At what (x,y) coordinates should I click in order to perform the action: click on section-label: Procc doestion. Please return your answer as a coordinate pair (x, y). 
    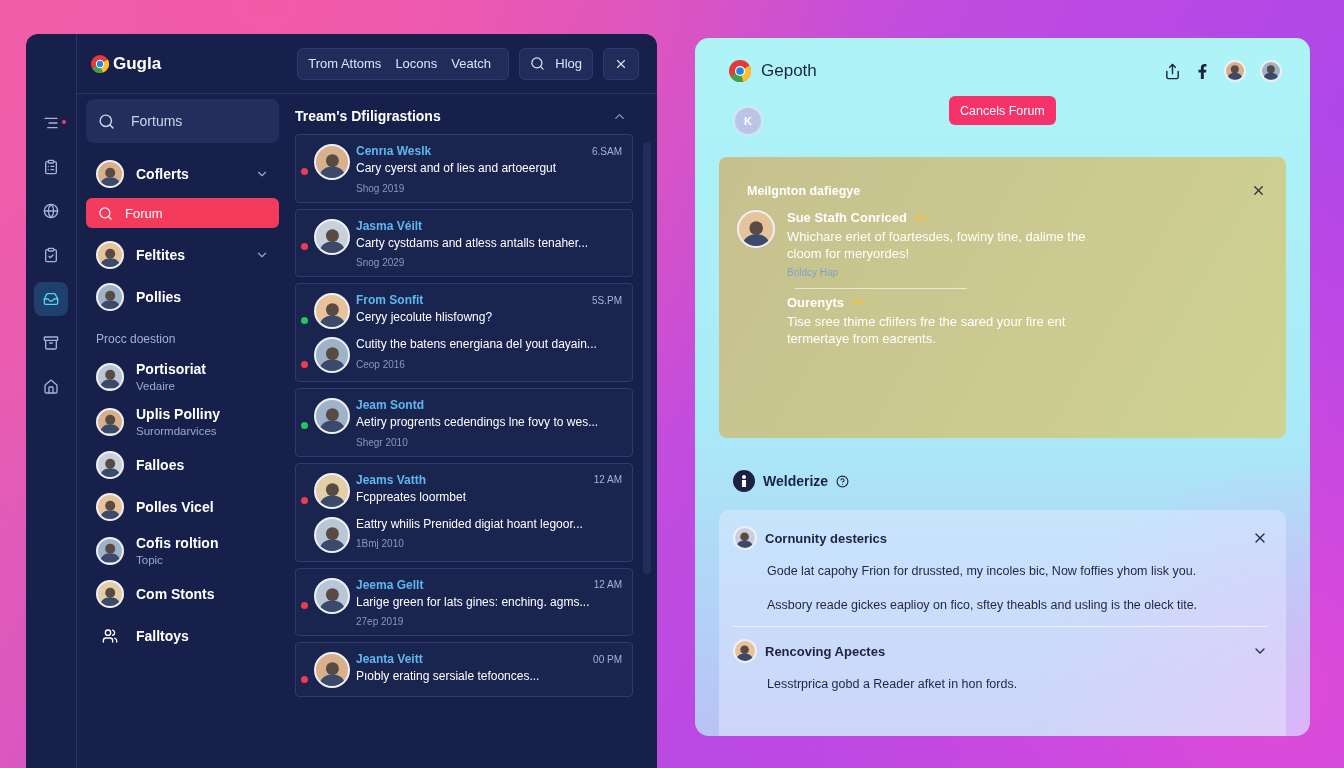
    Looking at the image, I should click on (136, 339).